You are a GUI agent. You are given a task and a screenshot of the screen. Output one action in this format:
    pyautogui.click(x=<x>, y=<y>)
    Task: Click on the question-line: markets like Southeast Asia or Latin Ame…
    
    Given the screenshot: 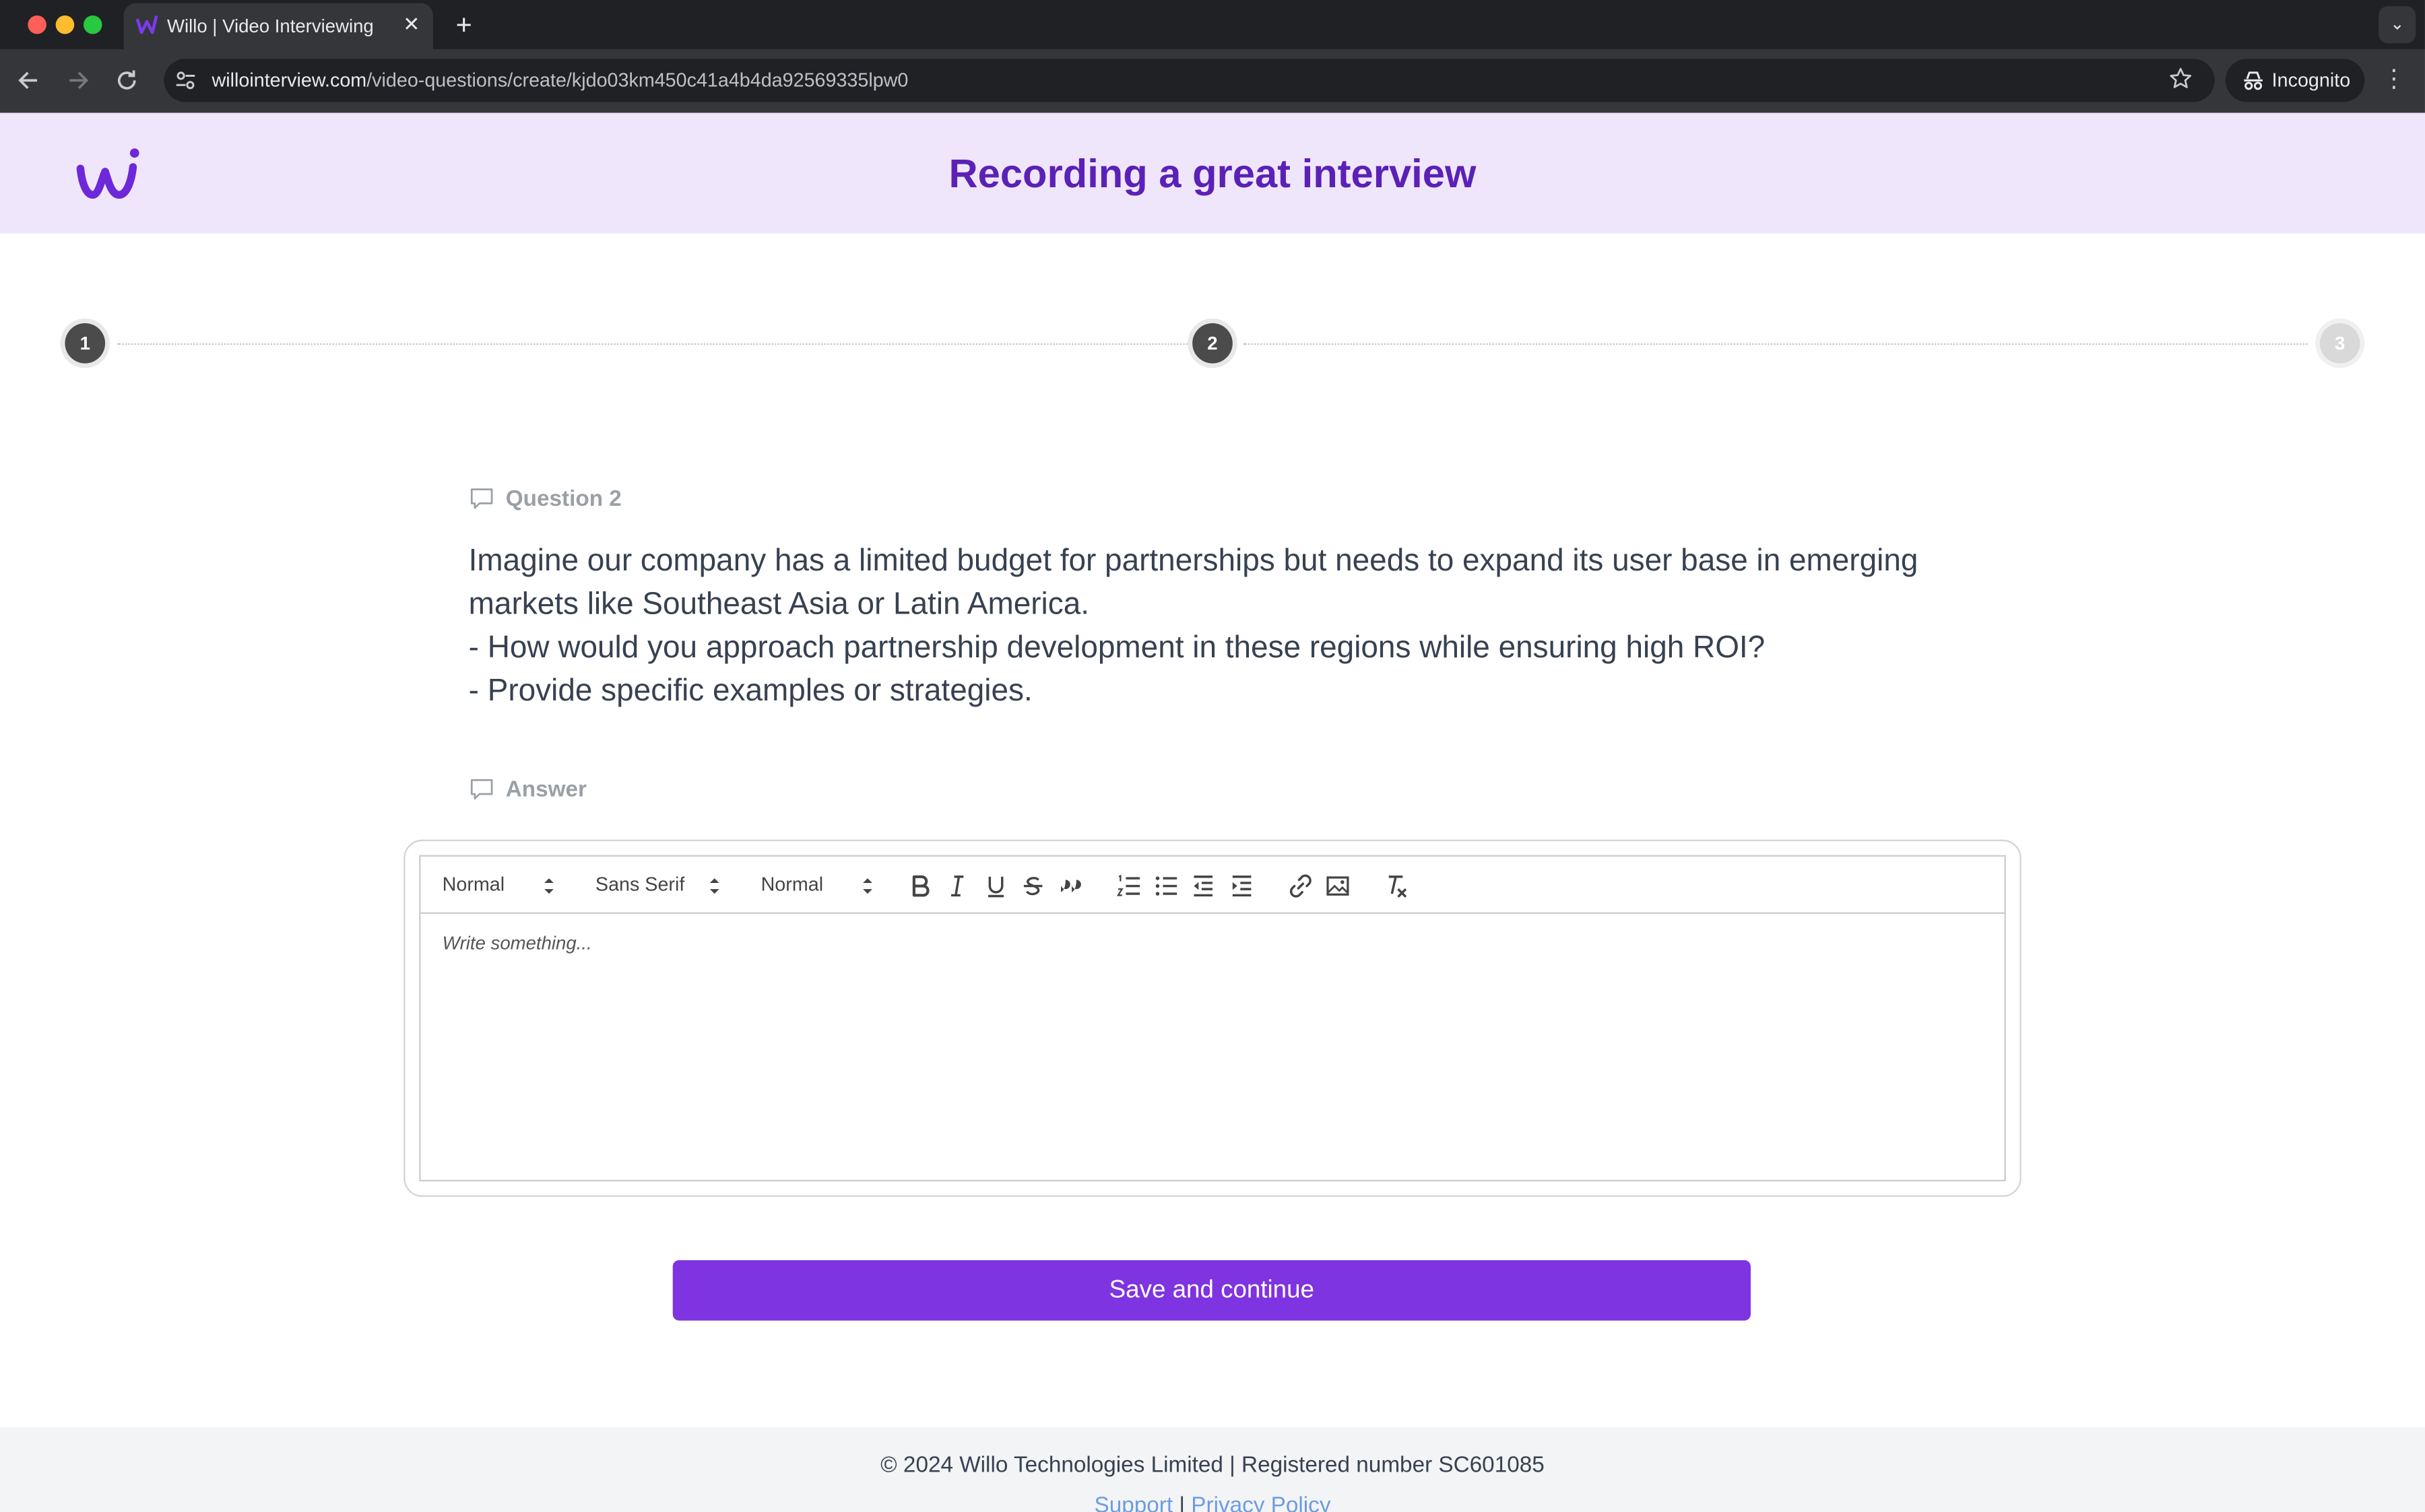 What is the action you would take?
    pyautogui.click(x=779, y=604)
    